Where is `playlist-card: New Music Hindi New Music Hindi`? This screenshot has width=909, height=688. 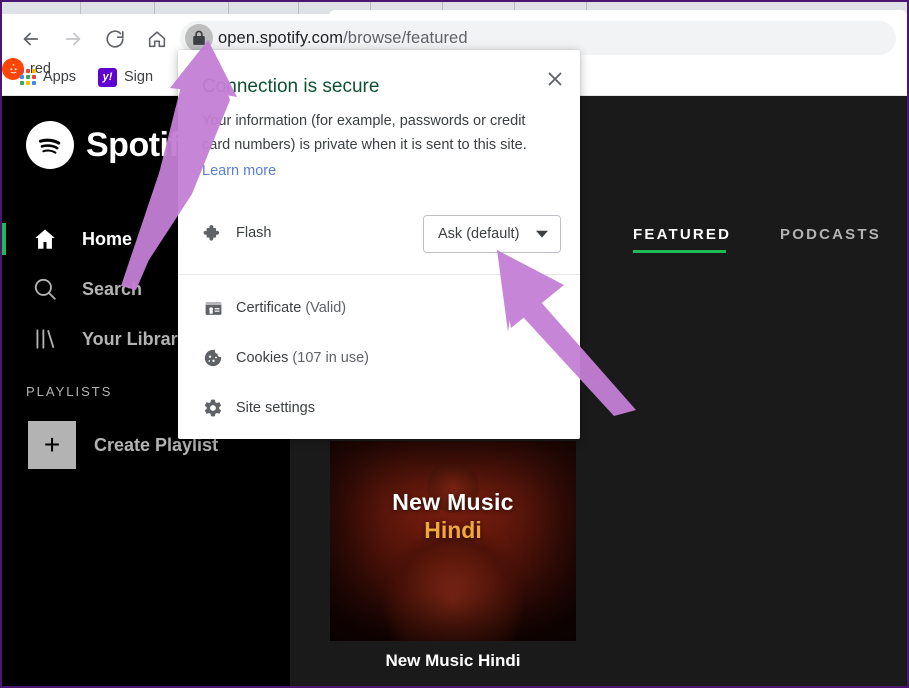
playlist-card: New Music Hindi New Music Hindi is located at coordinates (453, 555).